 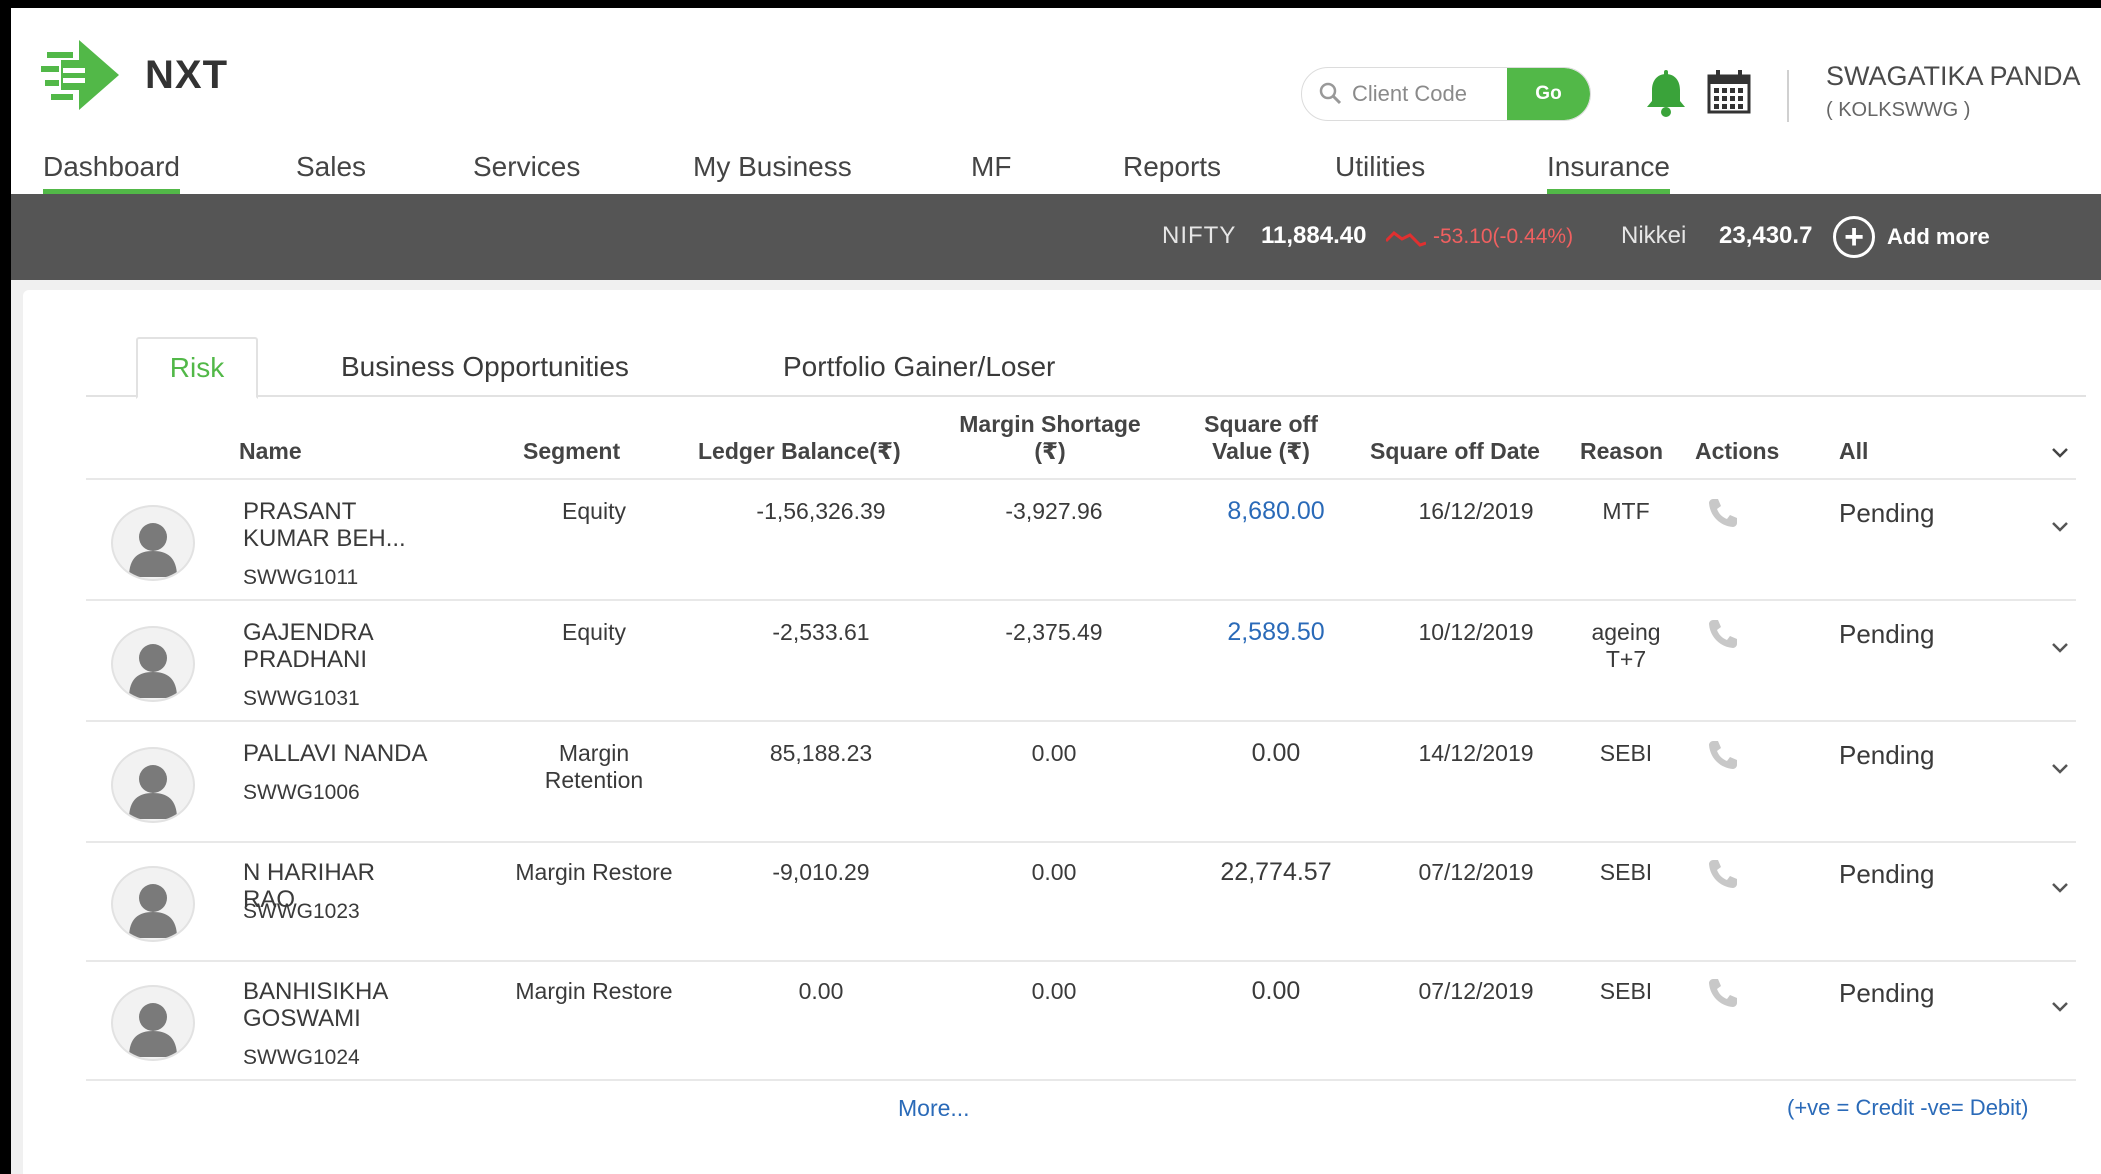 I want to click on search-icon, so click(x=1331, y=94).